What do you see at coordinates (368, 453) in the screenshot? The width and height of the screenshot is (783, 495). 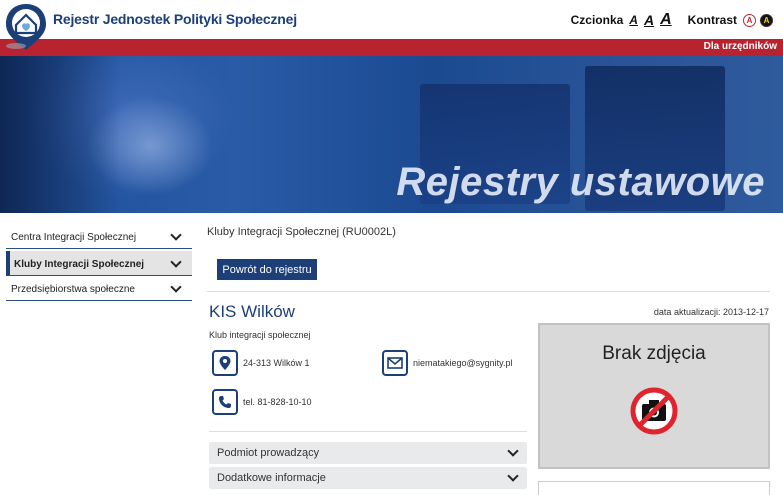 I see `accordion-operator: Podmiot prowadzący` at bounding box center [368, 453].